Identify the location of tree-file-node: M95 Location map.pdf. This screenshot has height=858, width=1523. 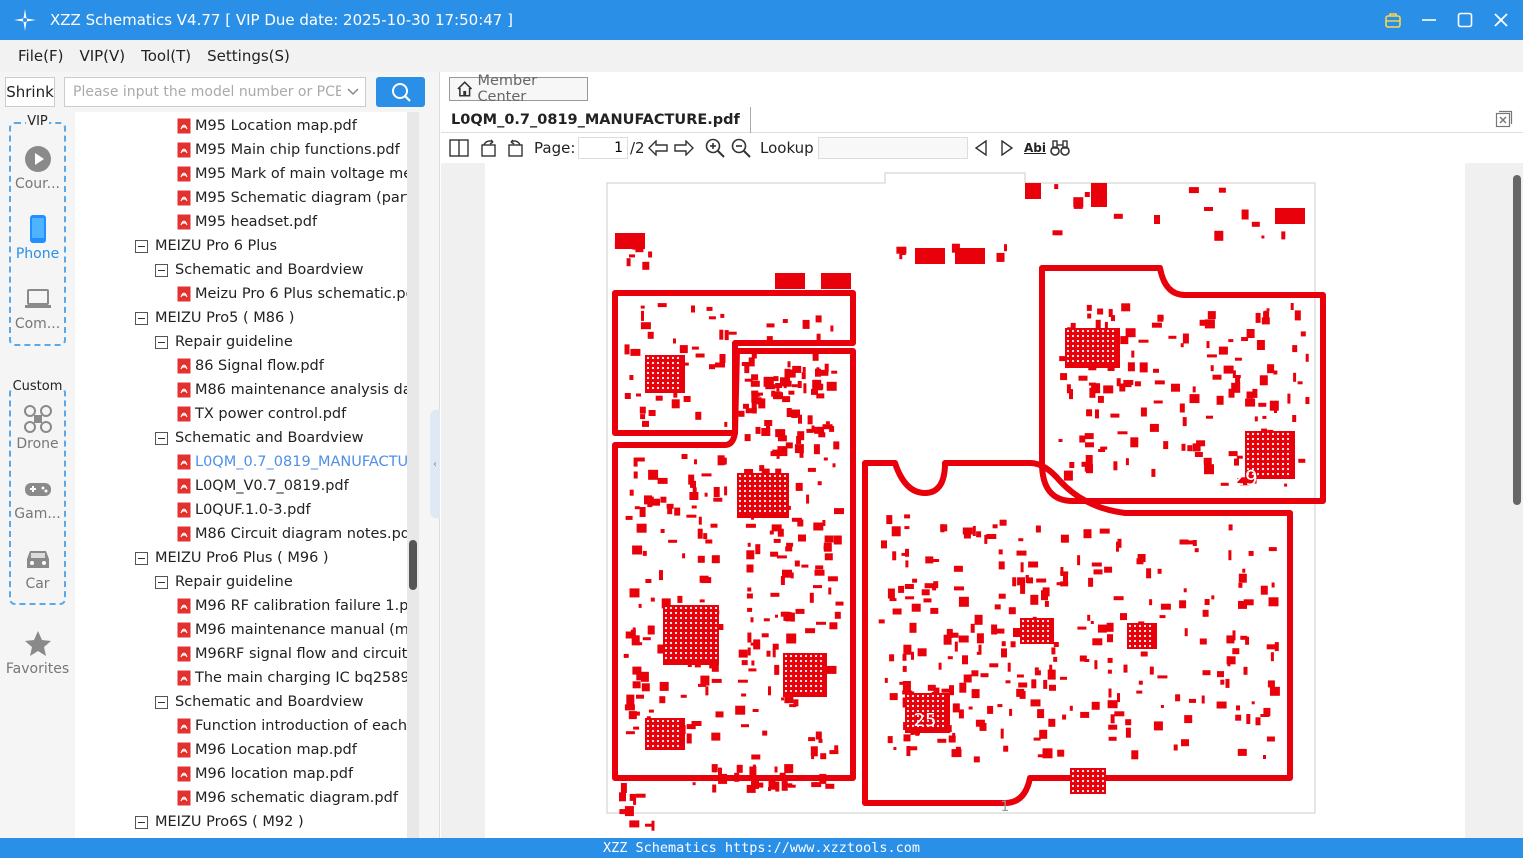
(267, 126).